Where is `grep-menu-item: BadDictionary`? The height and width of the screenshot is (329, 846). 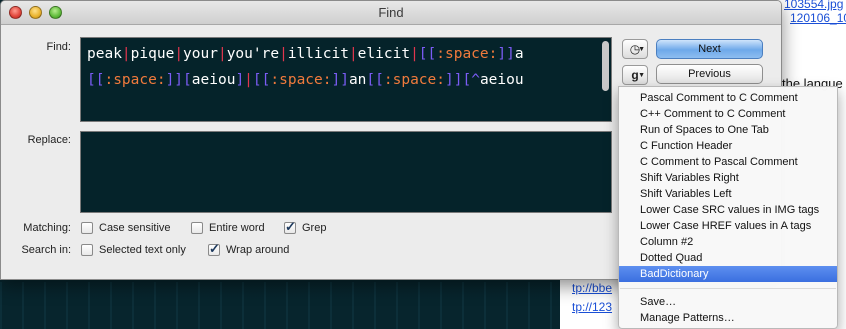
grep-menu-item: BadDictionary is located at coordinates (728, 274).